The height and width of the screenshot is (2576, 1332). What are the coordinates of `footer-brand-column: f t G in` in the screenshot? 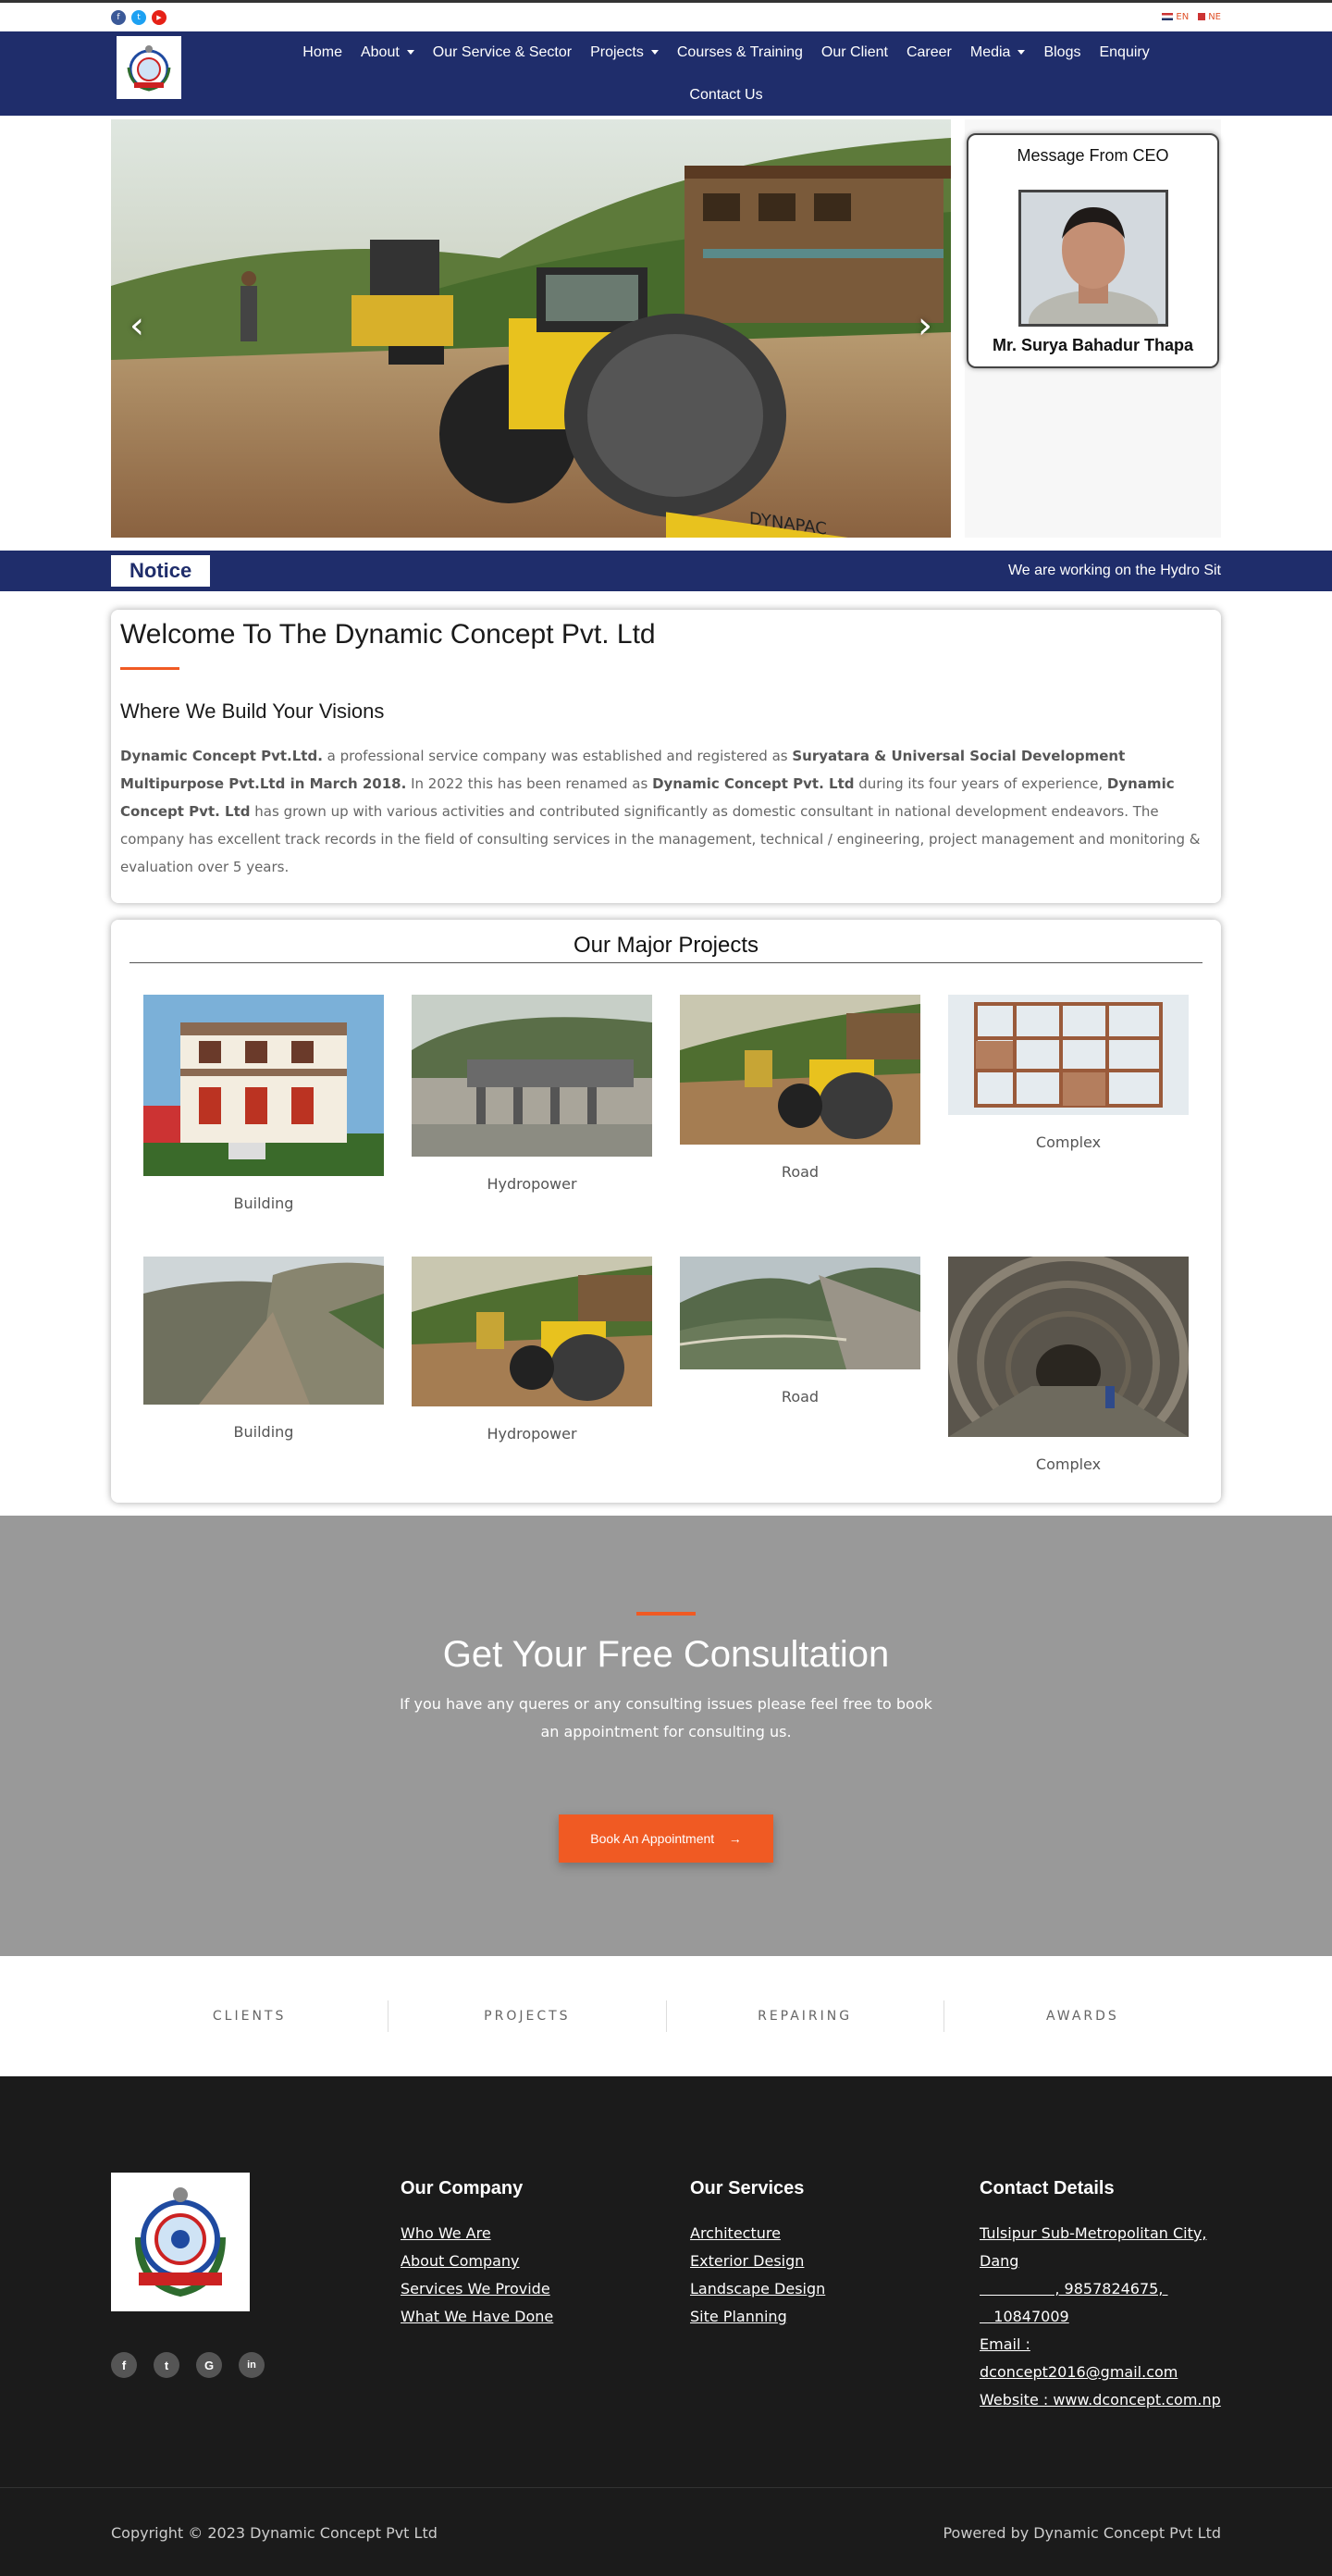 It's located at (256, 2294).